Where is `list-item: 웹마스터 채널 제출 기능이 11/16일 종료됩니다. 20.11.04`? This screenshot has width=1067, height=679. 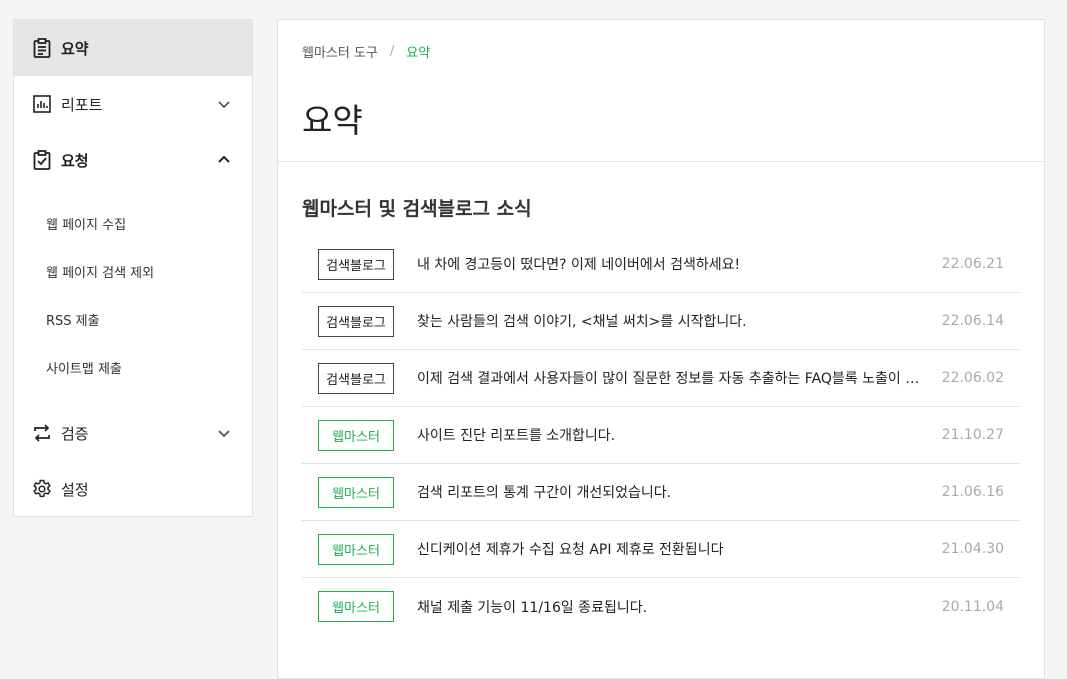 list-item: 웹마스터 채널 제출 기능이 11/16일 종료됩니다. 20.11.04 is located at coordinates (661, 606).